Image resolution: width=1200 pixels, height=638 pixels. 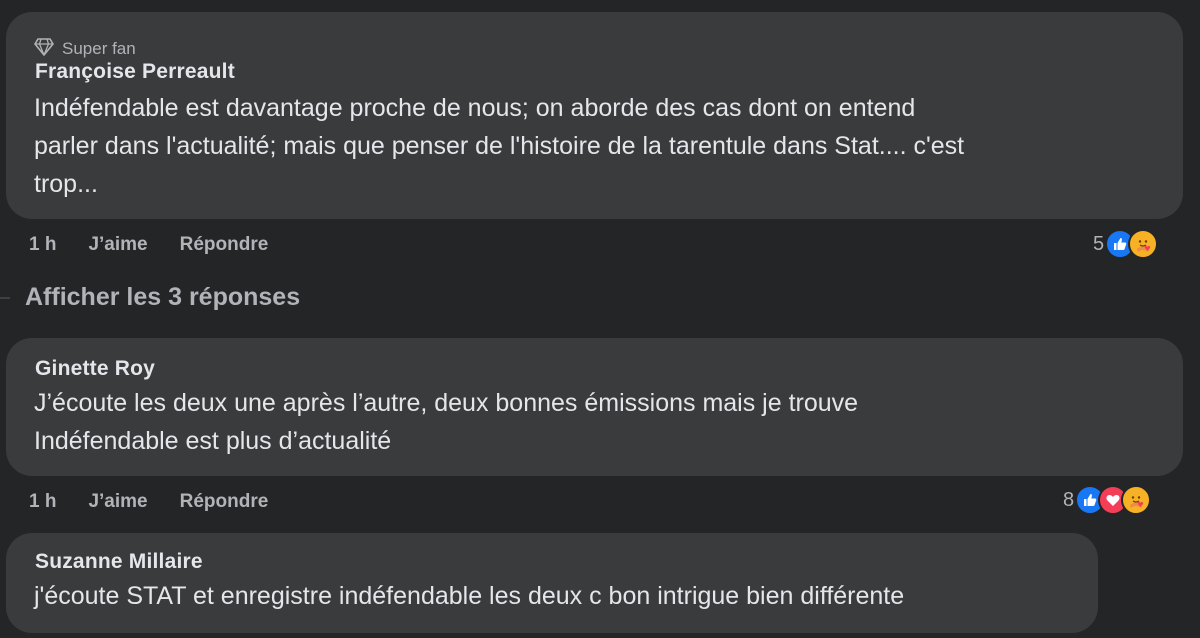 I want to click on comment-author: Suzanne Millaire, so click(x=119, y=562).